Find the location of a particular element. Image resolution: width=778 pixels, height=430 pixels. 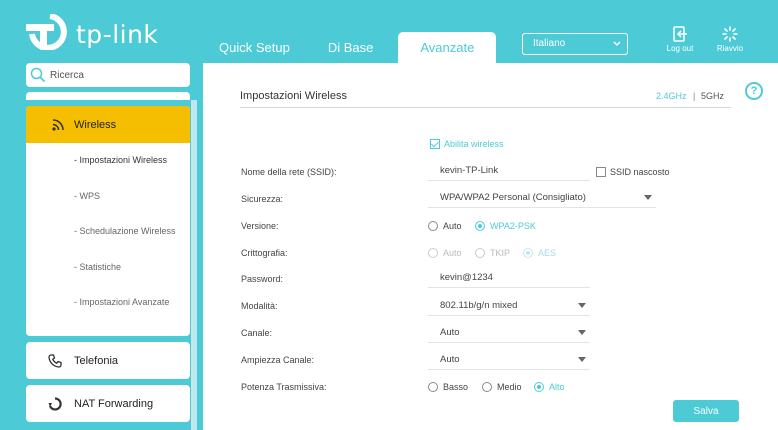

enable-wireless-label: Abilita wireless is located at coordinates (474, 144).